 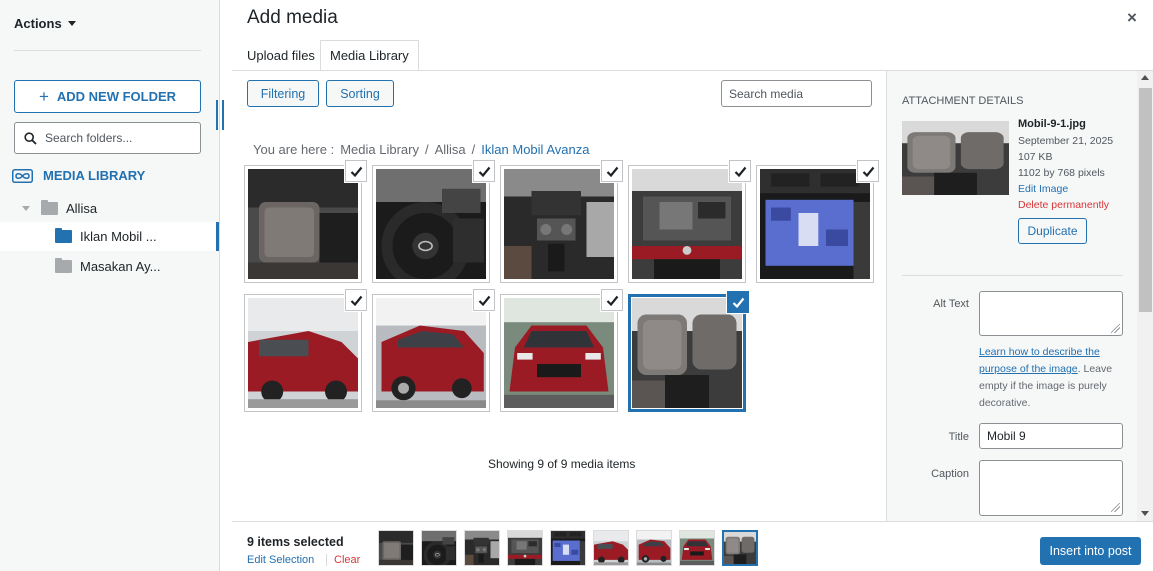 I want to click on alt-text-field, so click(x=1051, y=313).